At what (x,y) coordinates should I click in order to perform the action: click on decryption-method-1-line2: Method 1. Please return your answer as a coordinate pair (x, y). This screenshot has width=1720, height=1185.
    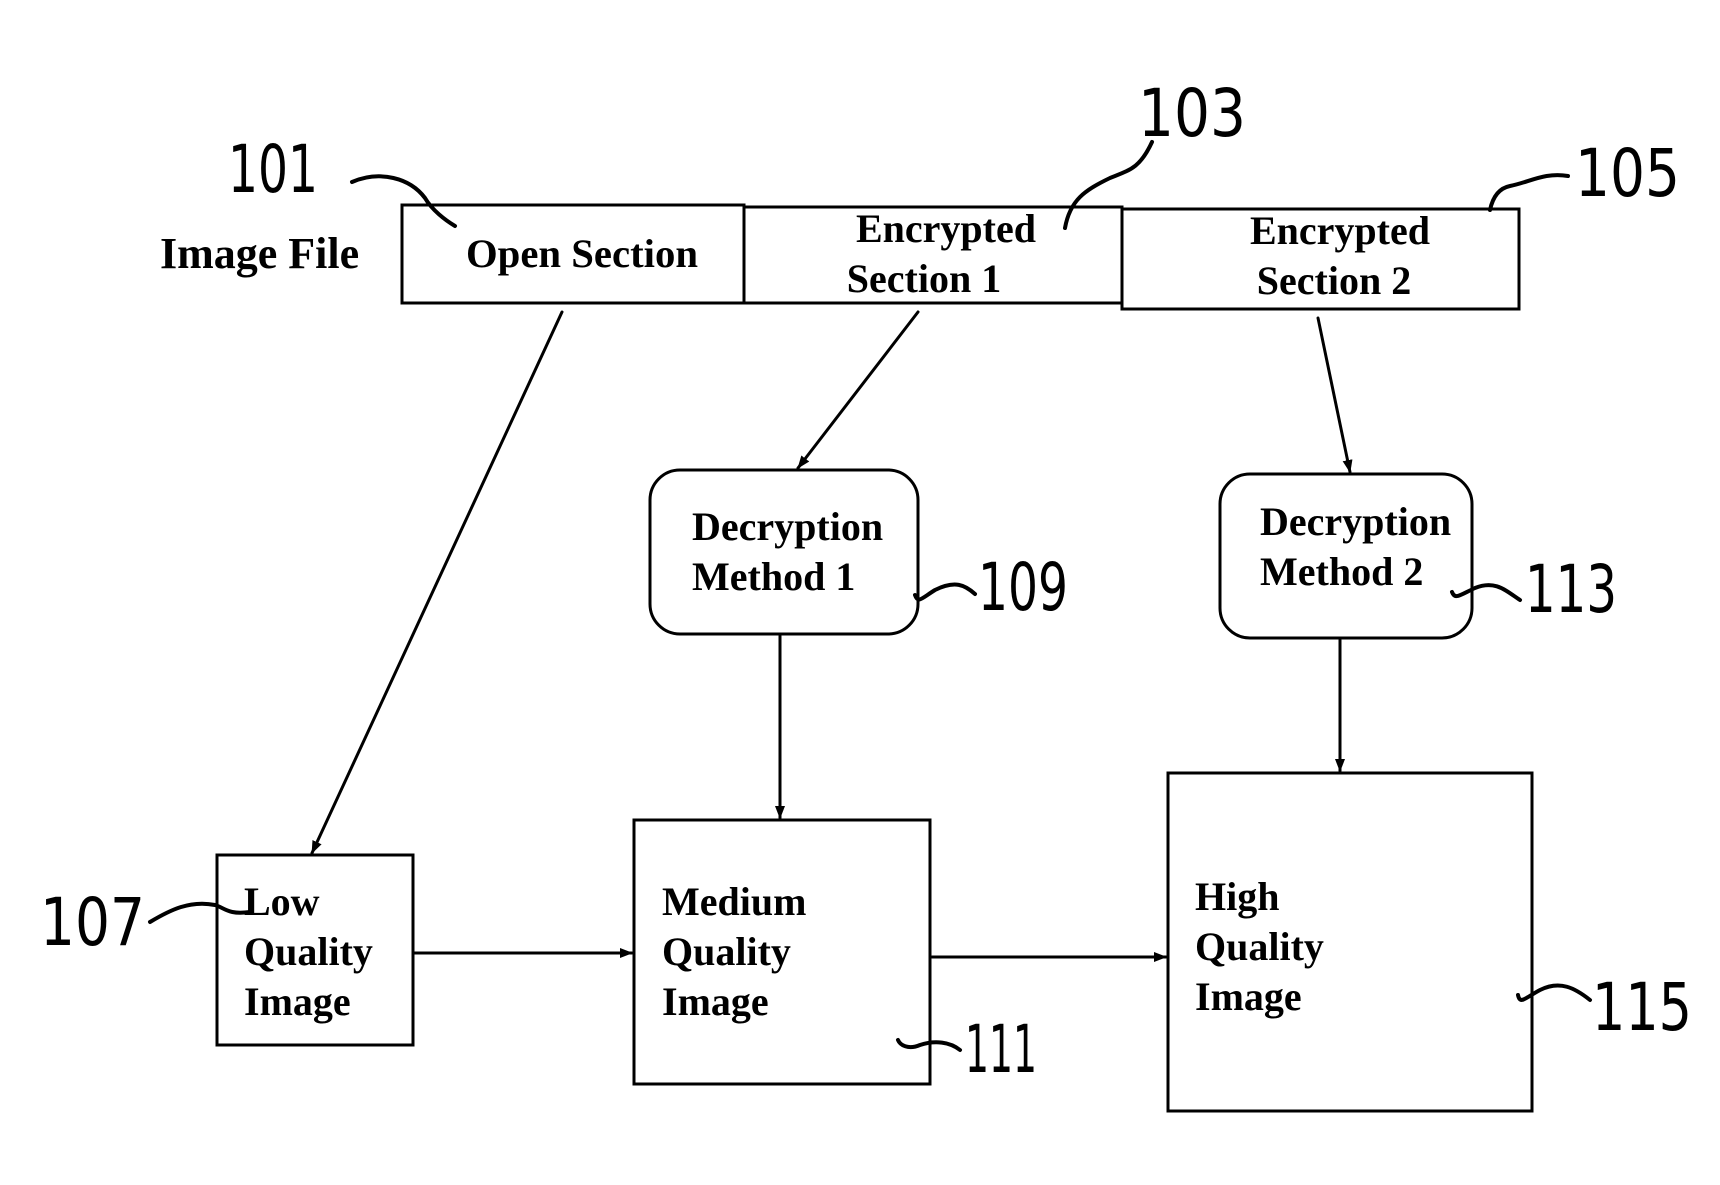
    Looking at the image, I should click on (773, 576).